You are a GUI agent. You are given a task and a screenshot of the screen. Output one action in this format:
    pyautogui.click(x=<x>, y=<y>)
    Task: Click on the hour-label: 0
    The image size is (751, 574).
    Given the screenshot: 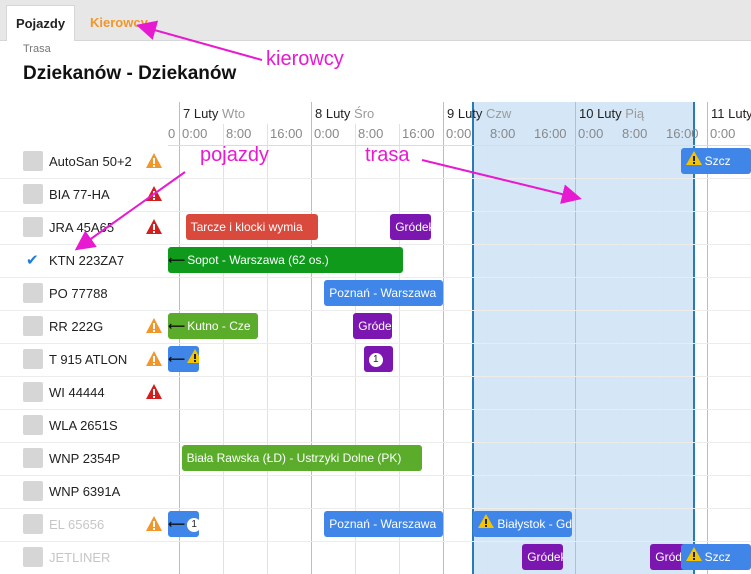 What is the action you would take?
    pyautogui.click(x=172, y=133)
    